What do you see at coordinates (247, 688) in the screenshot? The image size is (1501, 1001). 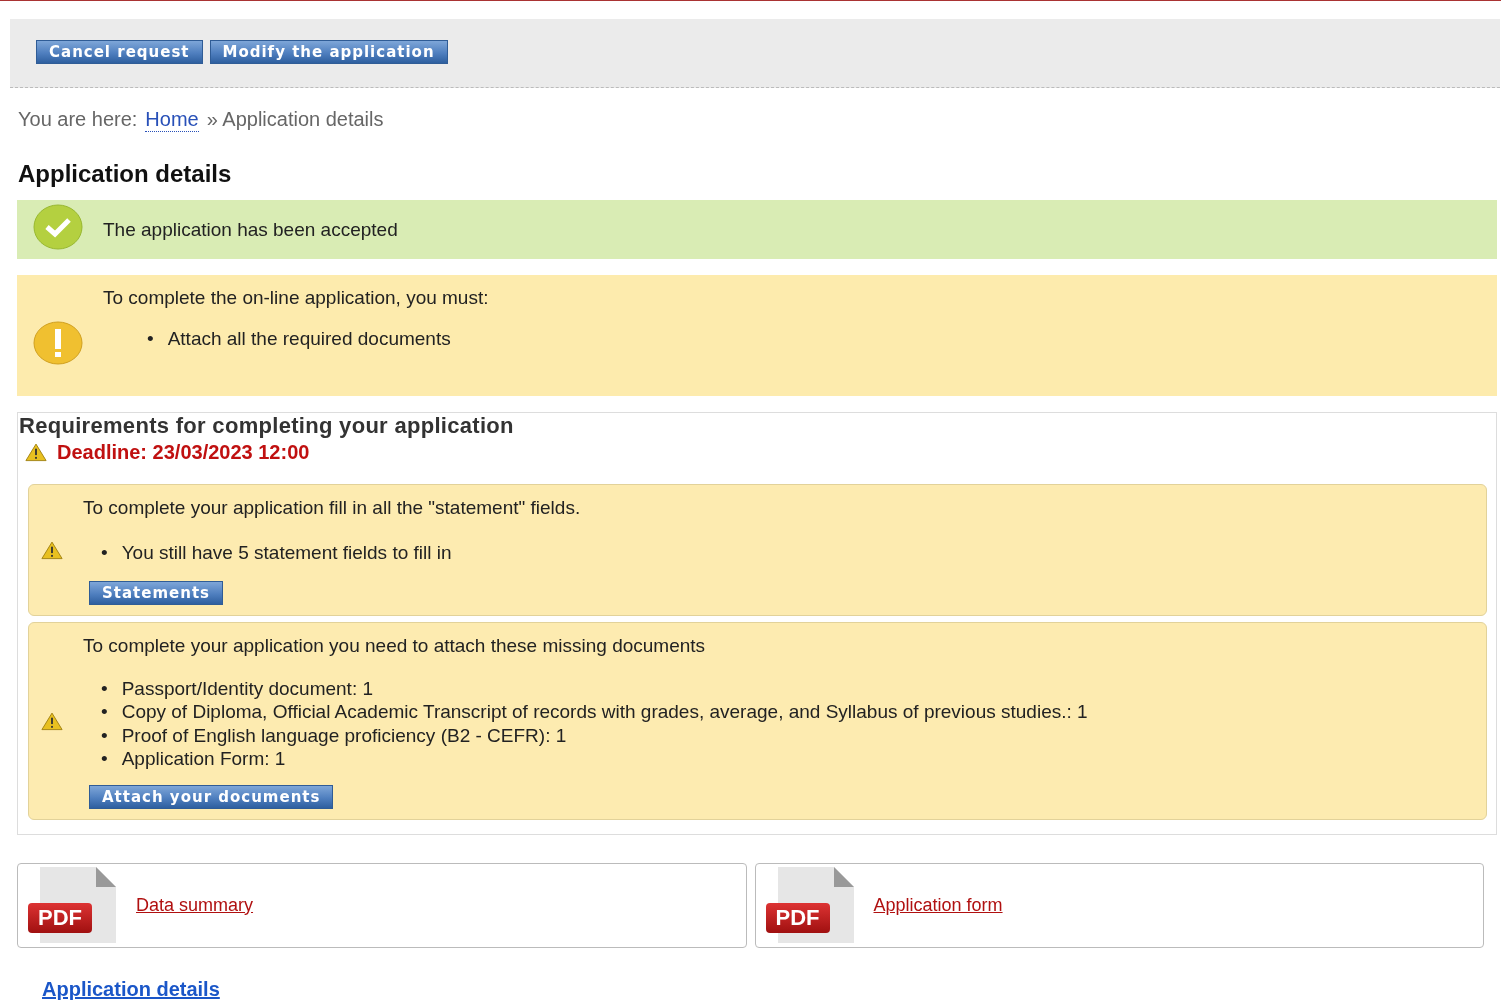 I see `requirement-list-item: Passport/Identity document: 1` at bounding box center [247, 688].